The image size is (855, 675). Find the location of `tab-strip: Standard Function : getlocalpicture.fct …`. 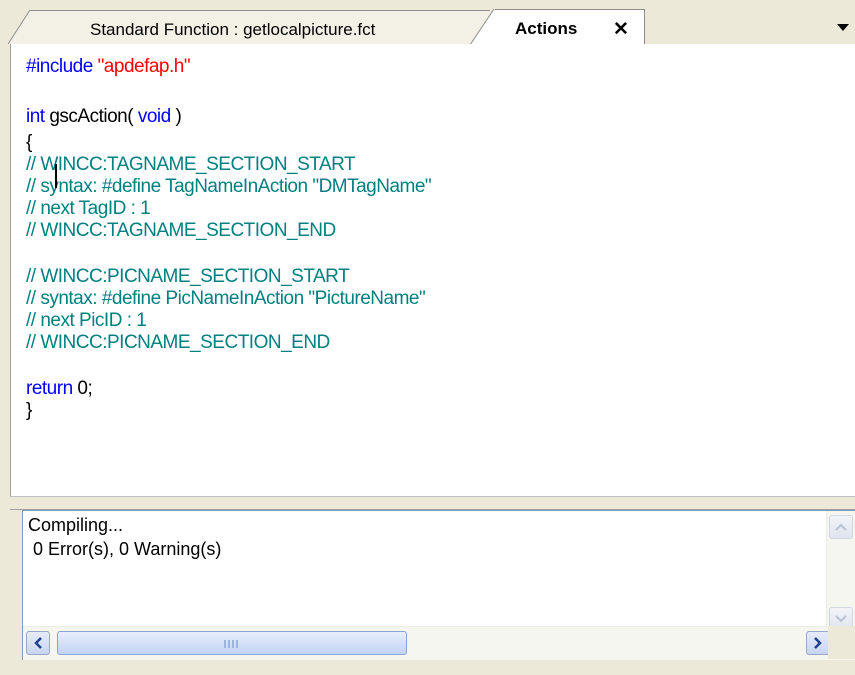

tab-strip: Standard Function : getlocalpicture.fct … is located at coordinates (427, 22).